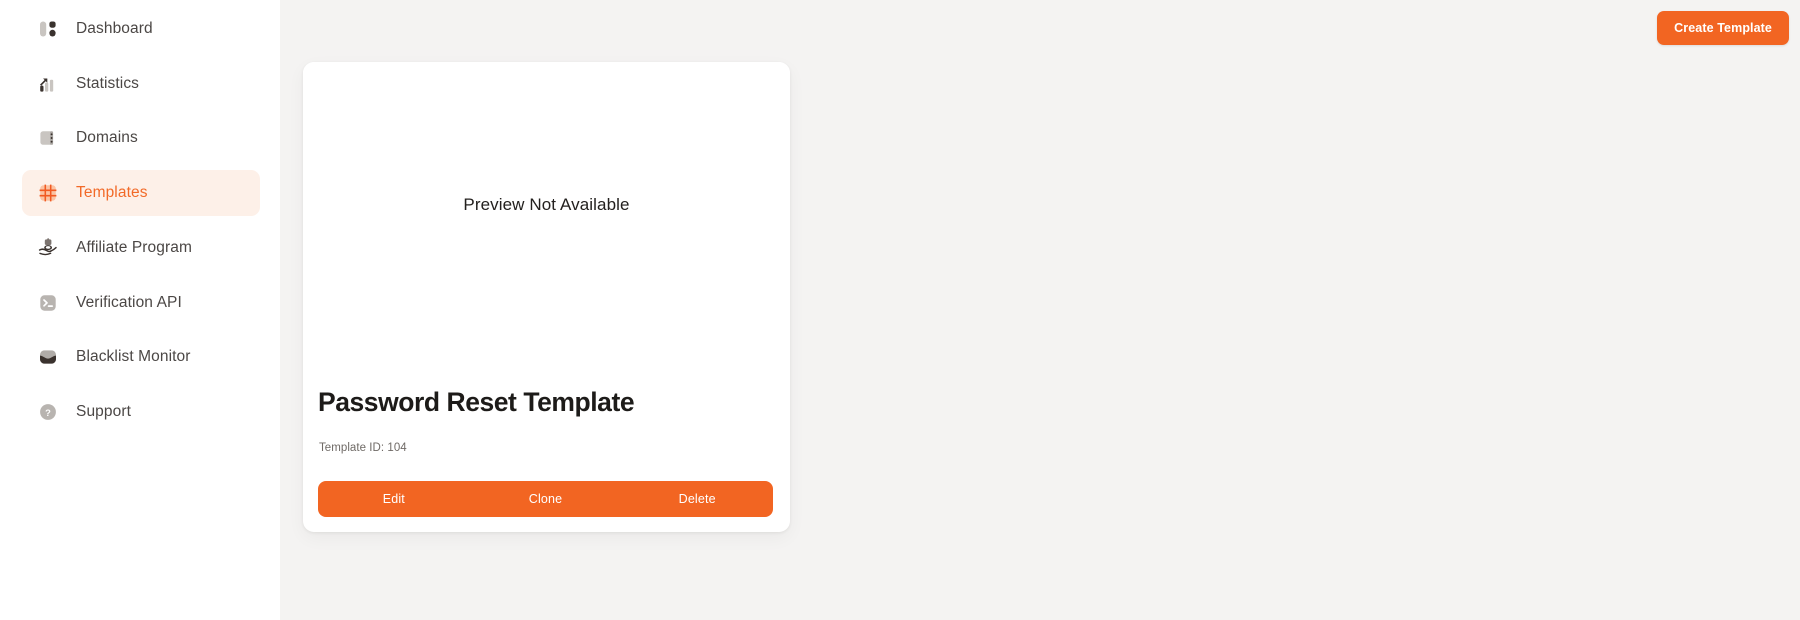 The height and width of the screenshot is (620, 1800). I want to click on edit-button: Edit, so click(394, 499).